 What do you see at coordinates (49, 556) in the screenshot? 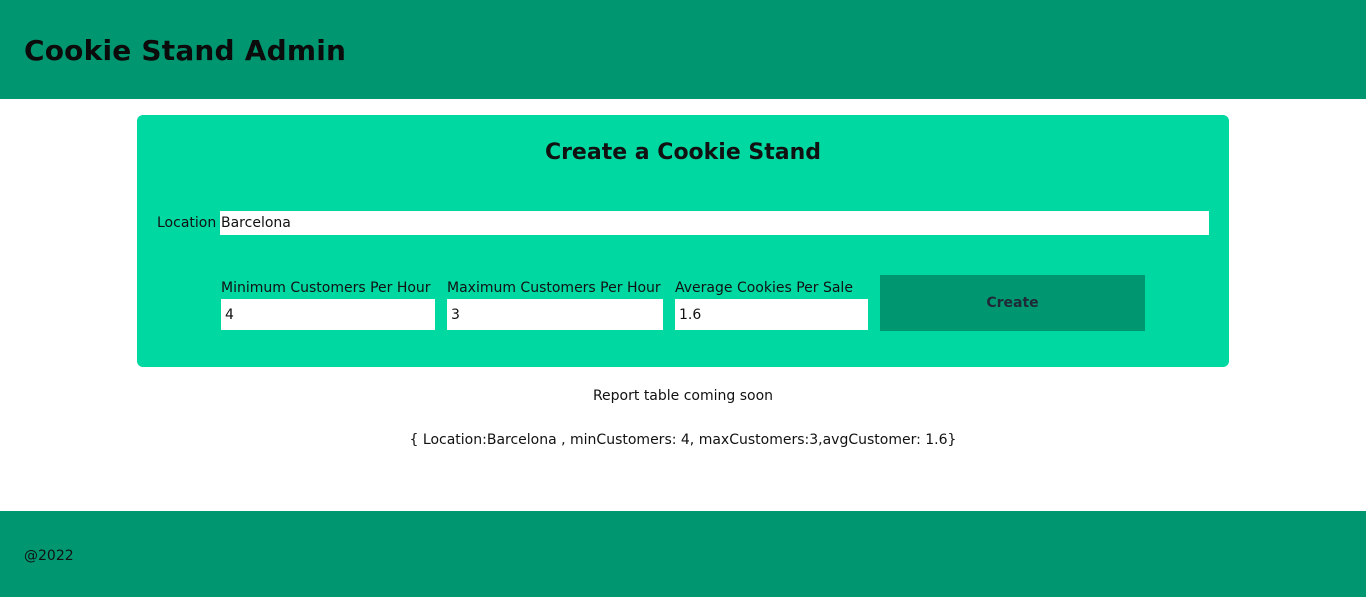
I see `footer-copyright: @2022` at bounding box center [49, 556].